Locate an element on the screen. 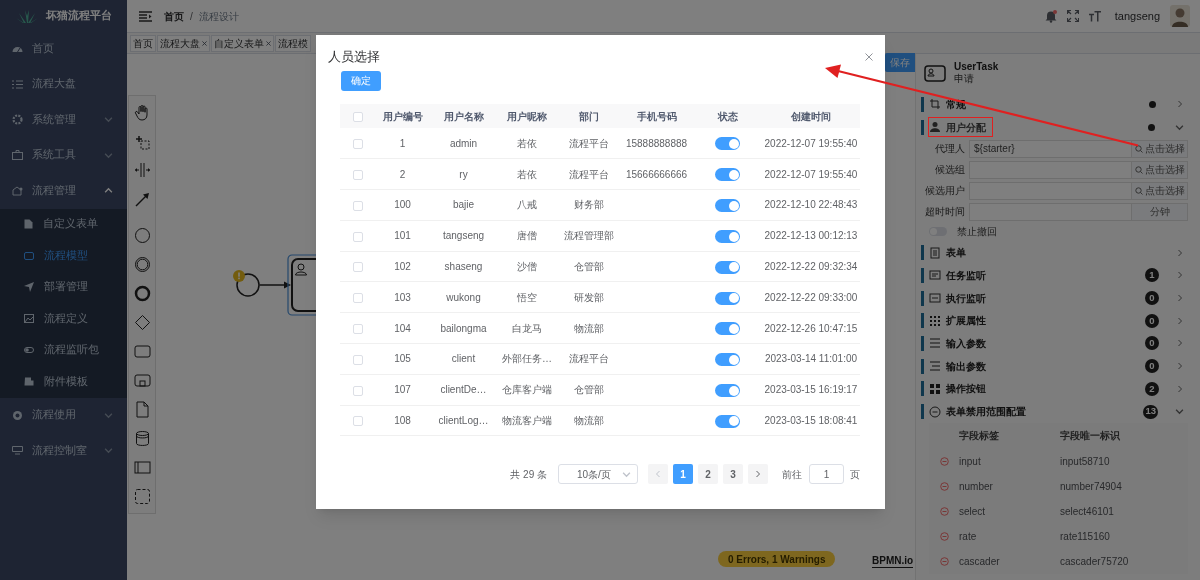 Image resolution: width=1200 pixels, height=580 pixels. tab: 自定义表单 is located at coordinates (242, 43).